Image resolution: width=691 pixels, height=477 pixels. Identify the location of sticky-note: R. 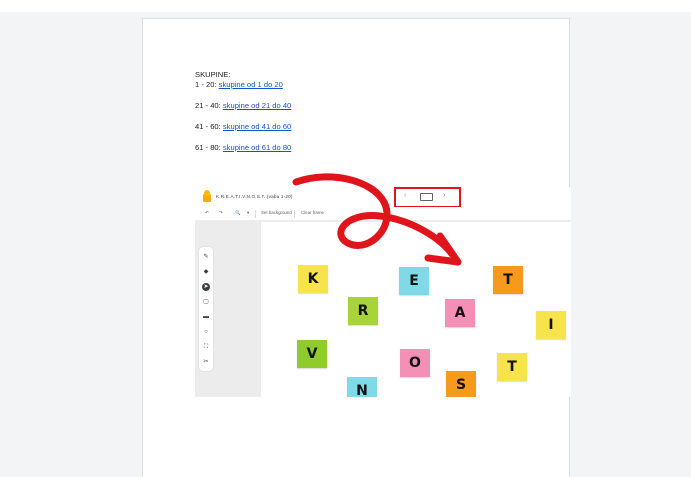
(363, 311).